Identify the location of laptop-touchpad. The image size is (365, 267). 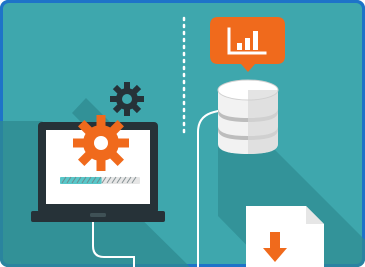
(98, 215).